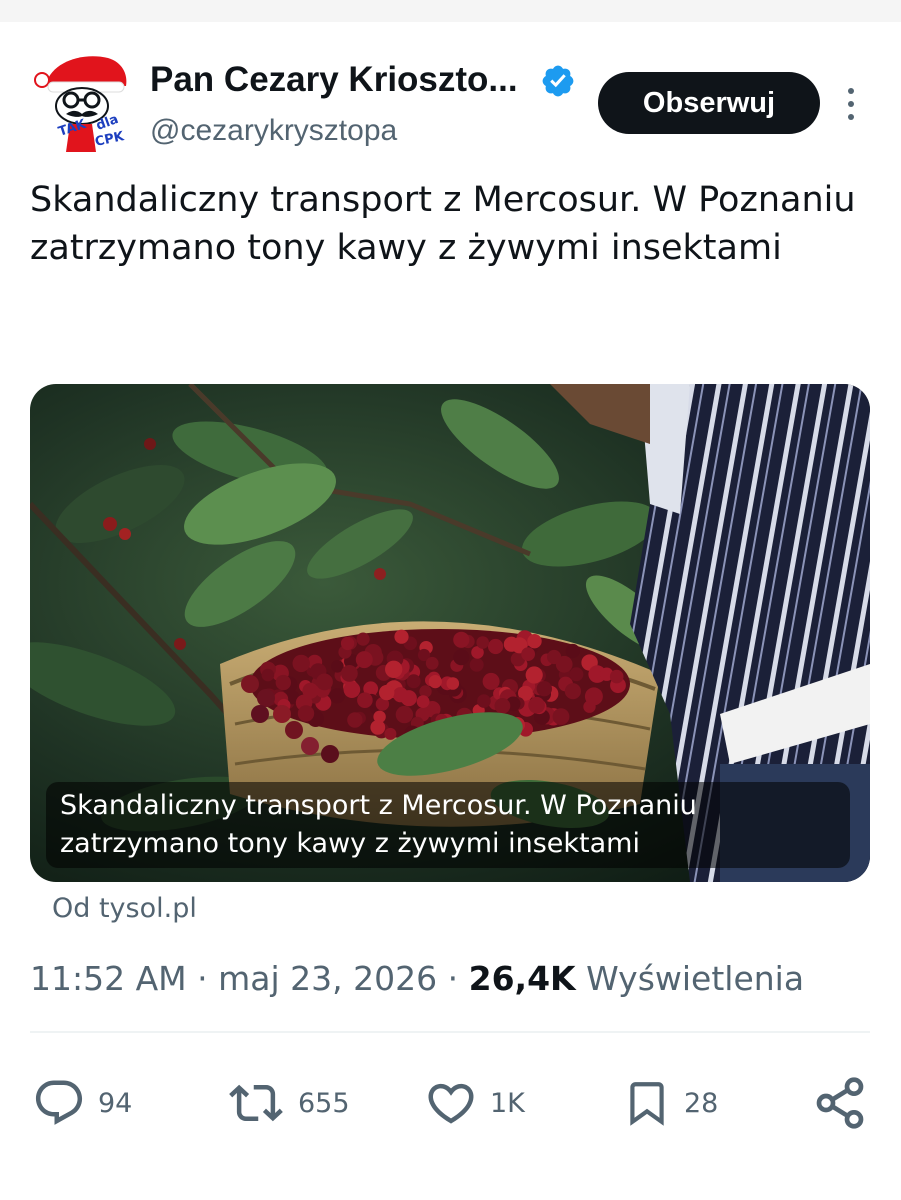 The height and width of the screenshot is (1200, 901). What do you see at coordinates (558, 81) in the screenshot?
I see `verified-badge-icon` at bounding box center [558, 81].